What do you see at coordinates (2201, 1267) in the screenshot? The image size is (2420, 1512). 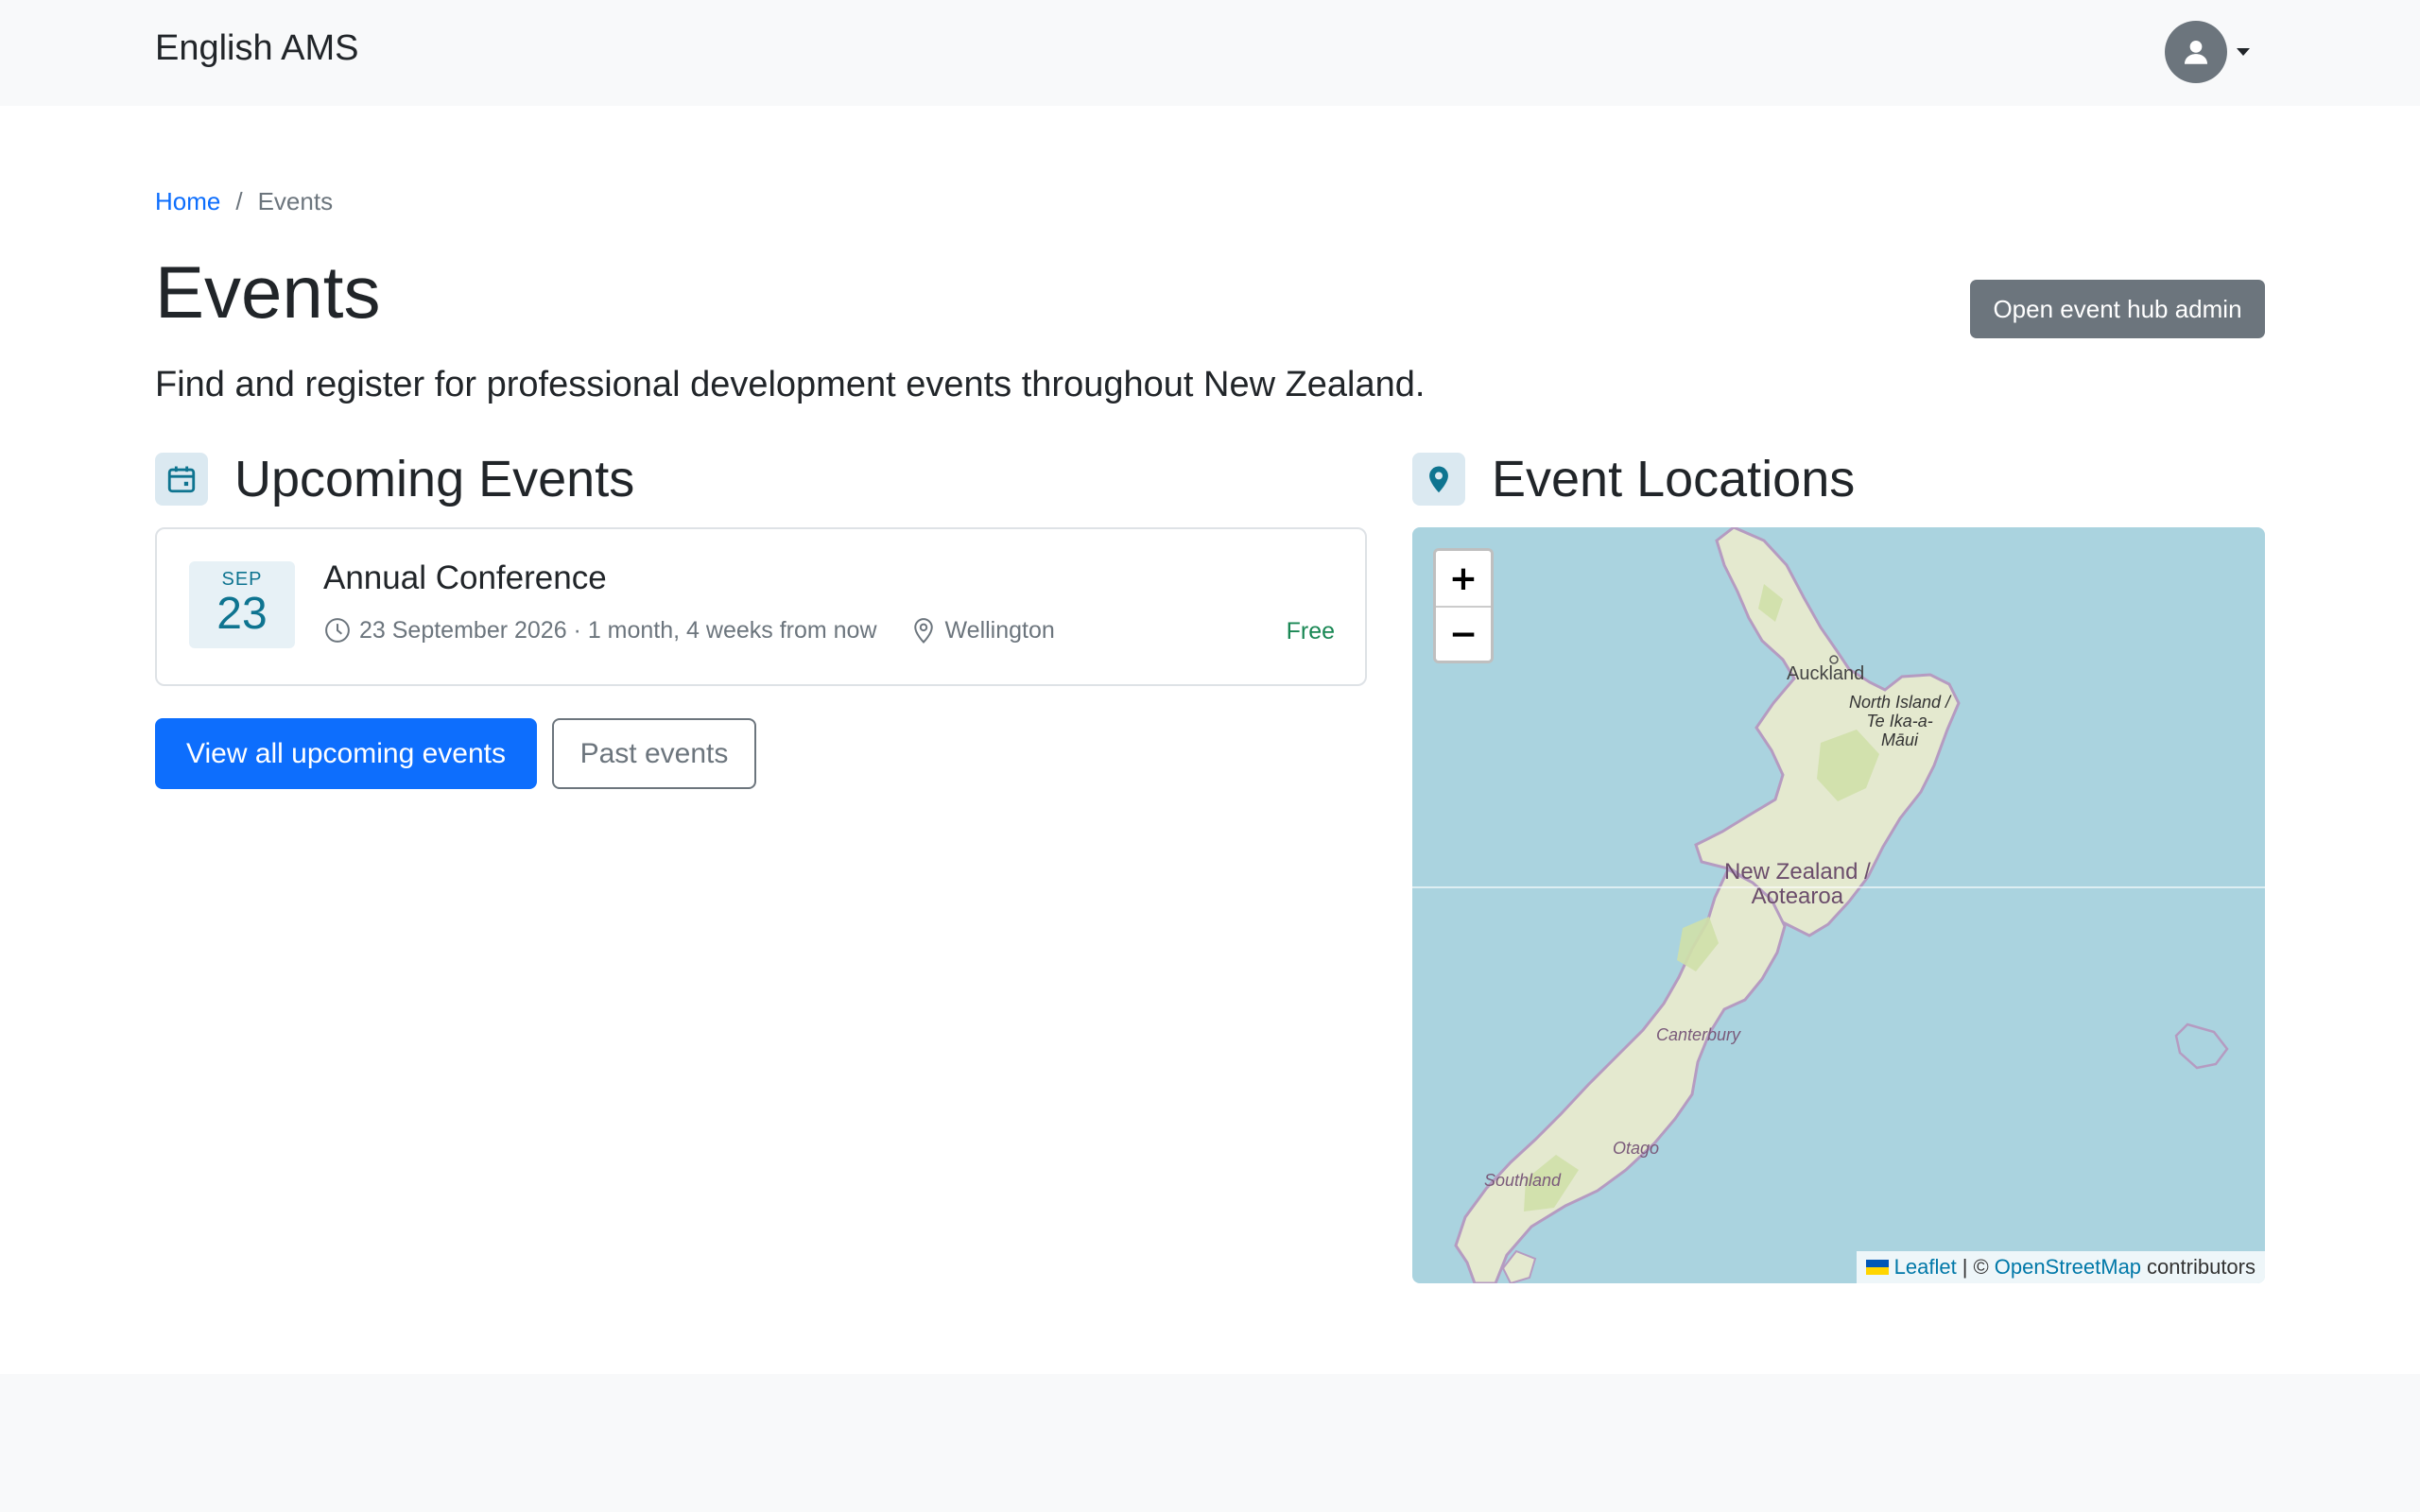 I see `attribution-contributors: contributors` at bounding box center [2201, 1267].